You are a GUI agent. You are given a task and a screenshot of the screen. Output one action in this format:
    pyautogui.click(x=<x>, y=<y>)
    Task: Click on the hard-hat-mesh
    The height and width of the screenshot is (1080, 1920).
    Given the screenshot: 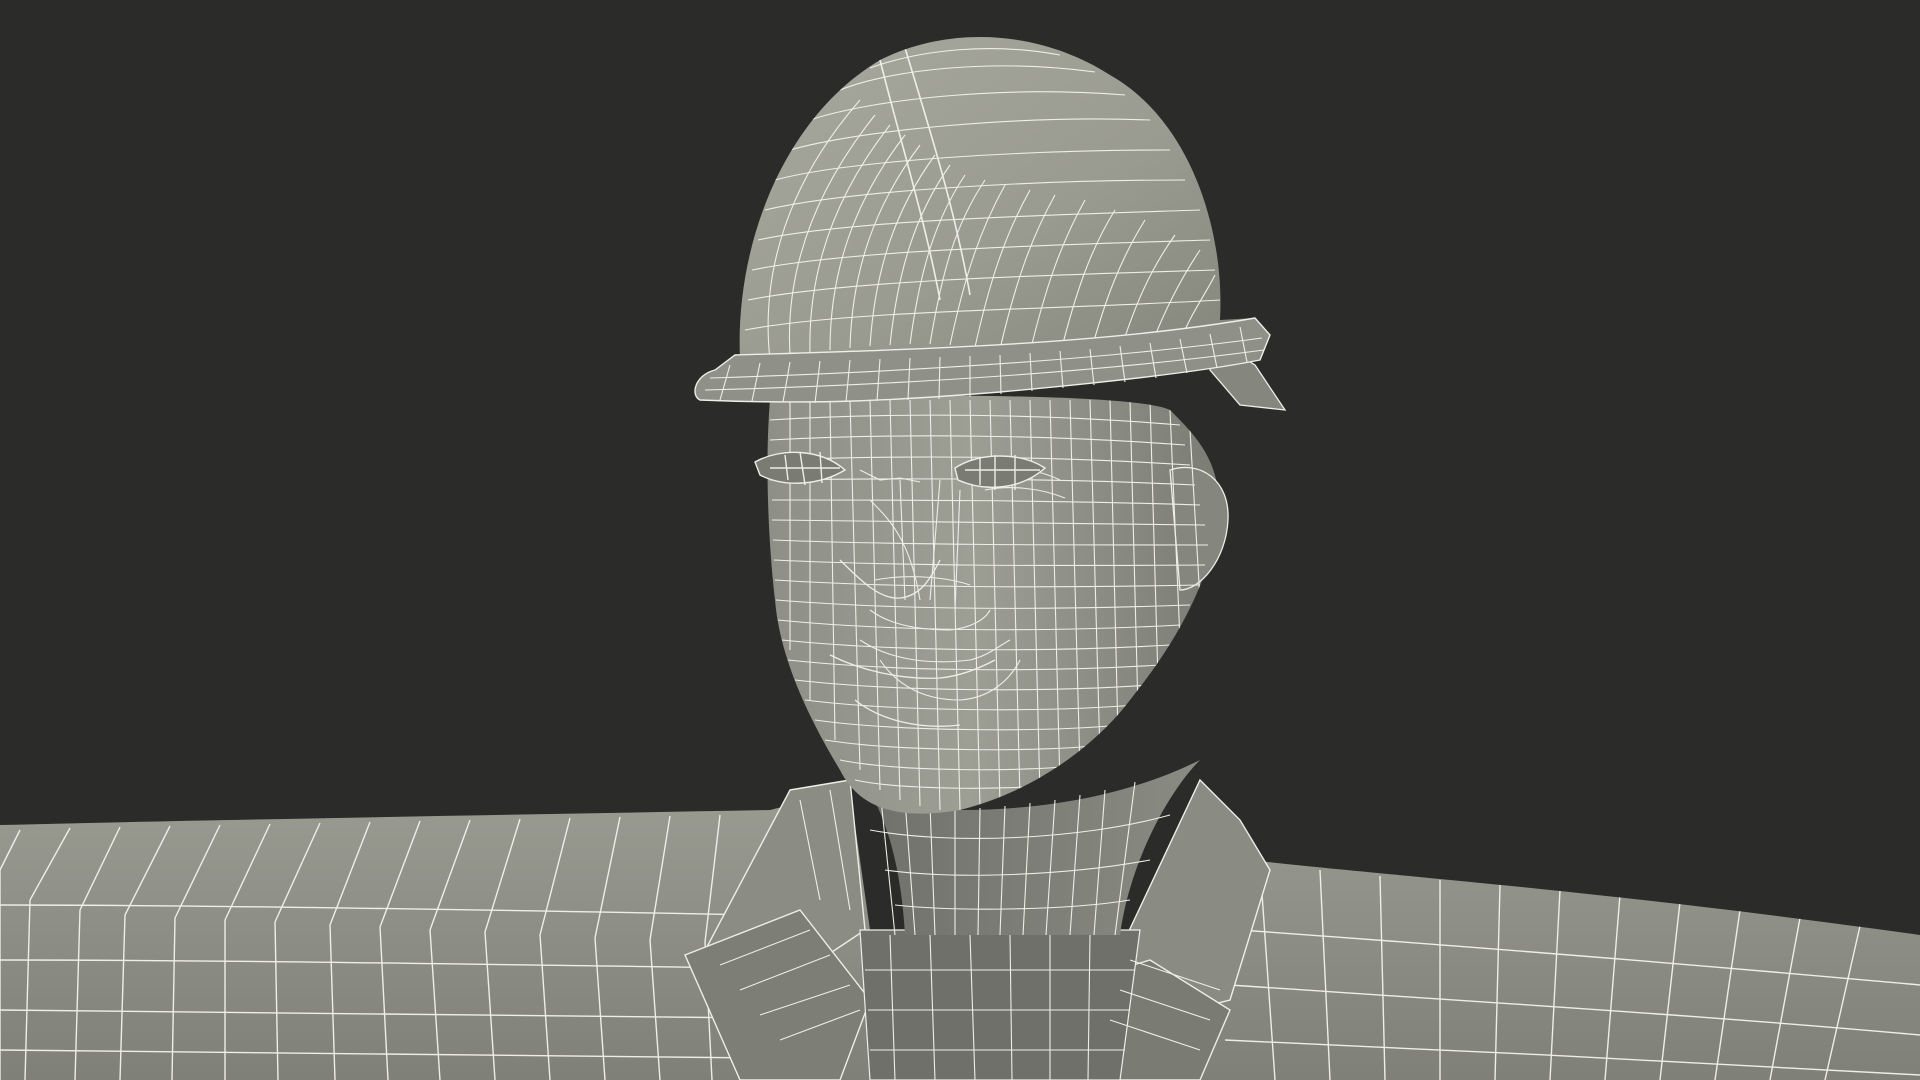 What is the action you would take?
    pyautogui.click(x=990, y=224)
    